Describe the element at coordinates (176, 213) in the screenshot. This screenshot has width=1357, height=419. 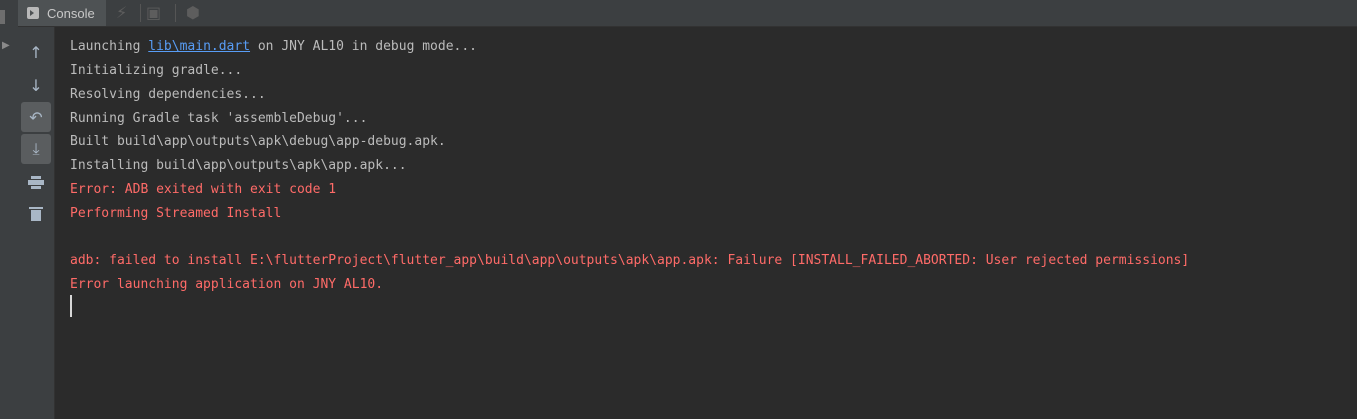
I see `console-error-line: Performing Streamed Install` at that location.